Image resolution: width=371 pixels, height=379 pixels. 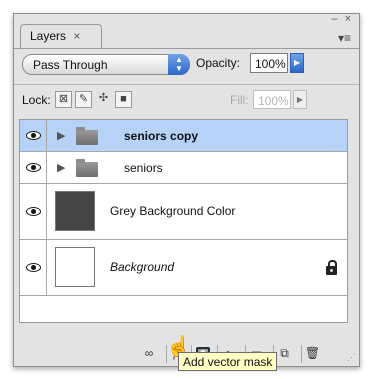 What do you see at coordinates (63, 99) in the screenshot?
I see `transparency-lock-icon: ⊠` at bounding box center [63, 99].